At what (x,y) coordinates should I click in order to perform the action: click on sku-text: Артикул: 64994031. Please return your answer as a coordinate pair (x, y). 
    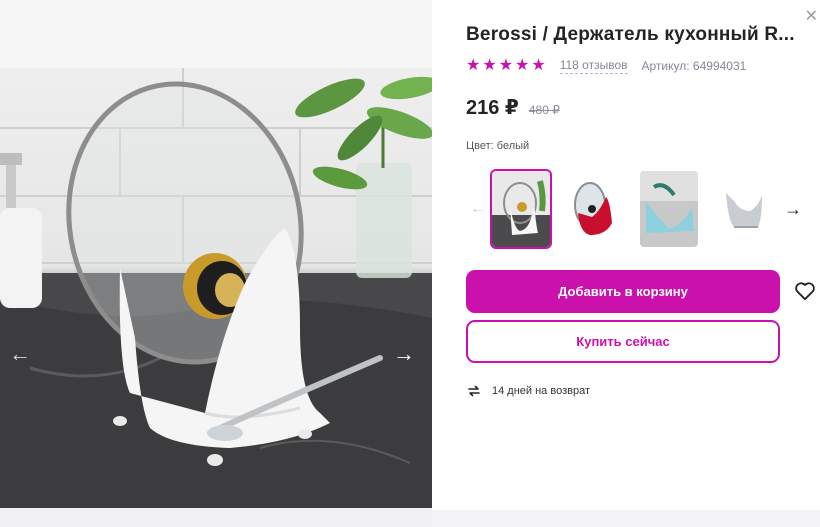
    Looking at the image, I should click on (694, 66).